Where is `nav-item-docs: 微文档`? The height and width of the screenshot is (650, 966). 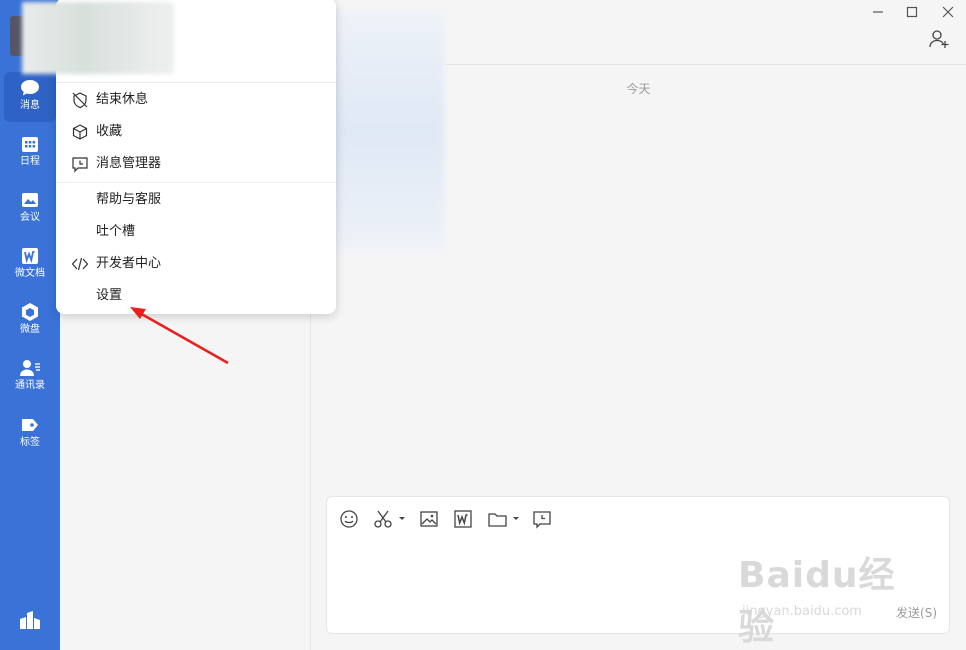
nav-item-docs: 微文档 is located at coordinates (30, 265).